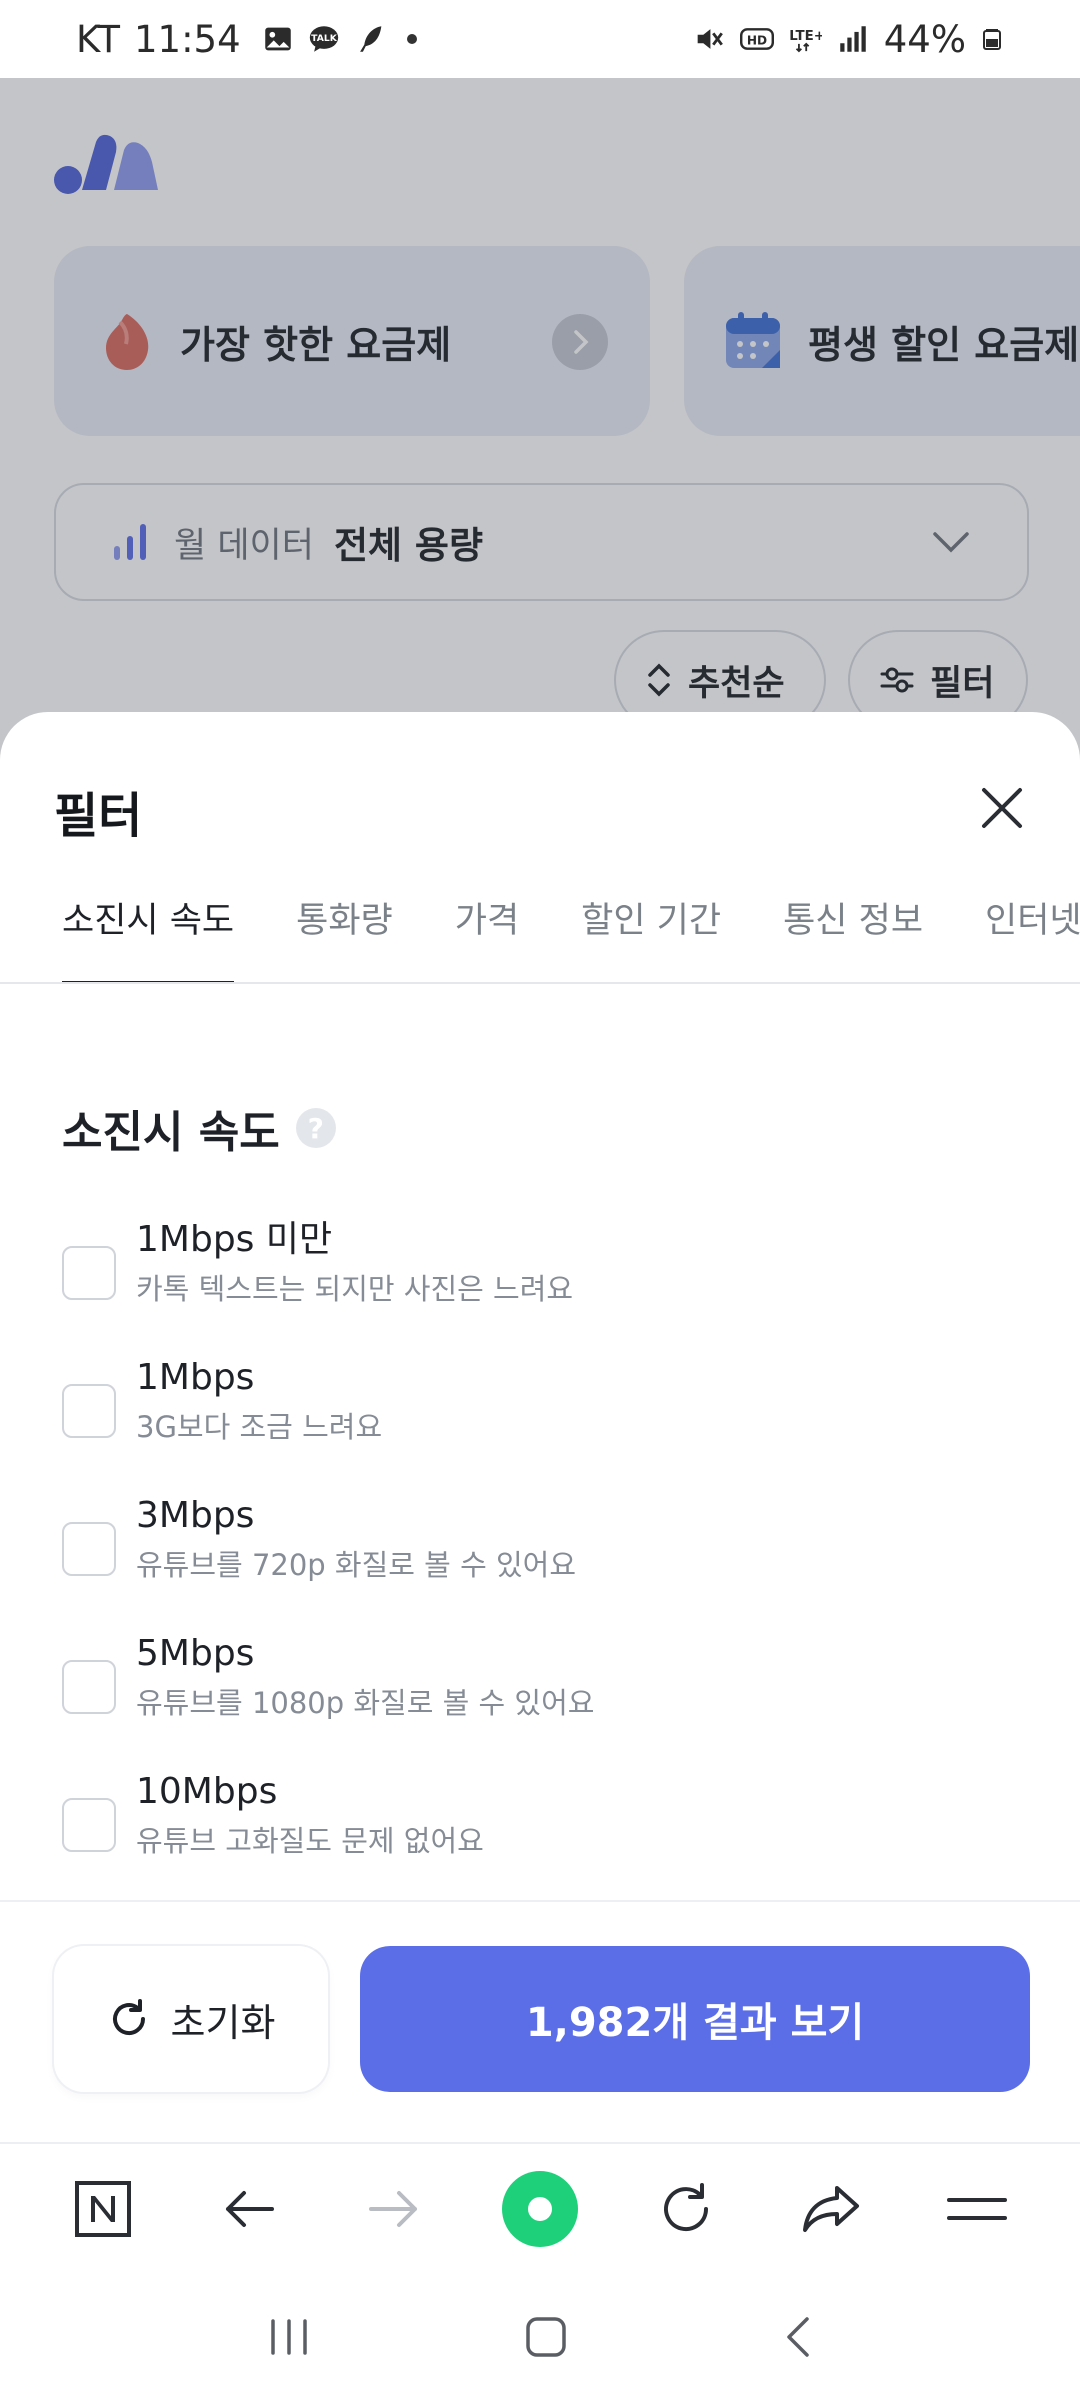 This screenshot has width=1080, height=2400. What do you see at coordinates (249, 2209) in the screenshot?
I see `back-arrow-icon` at bounding box center [249, 2209].